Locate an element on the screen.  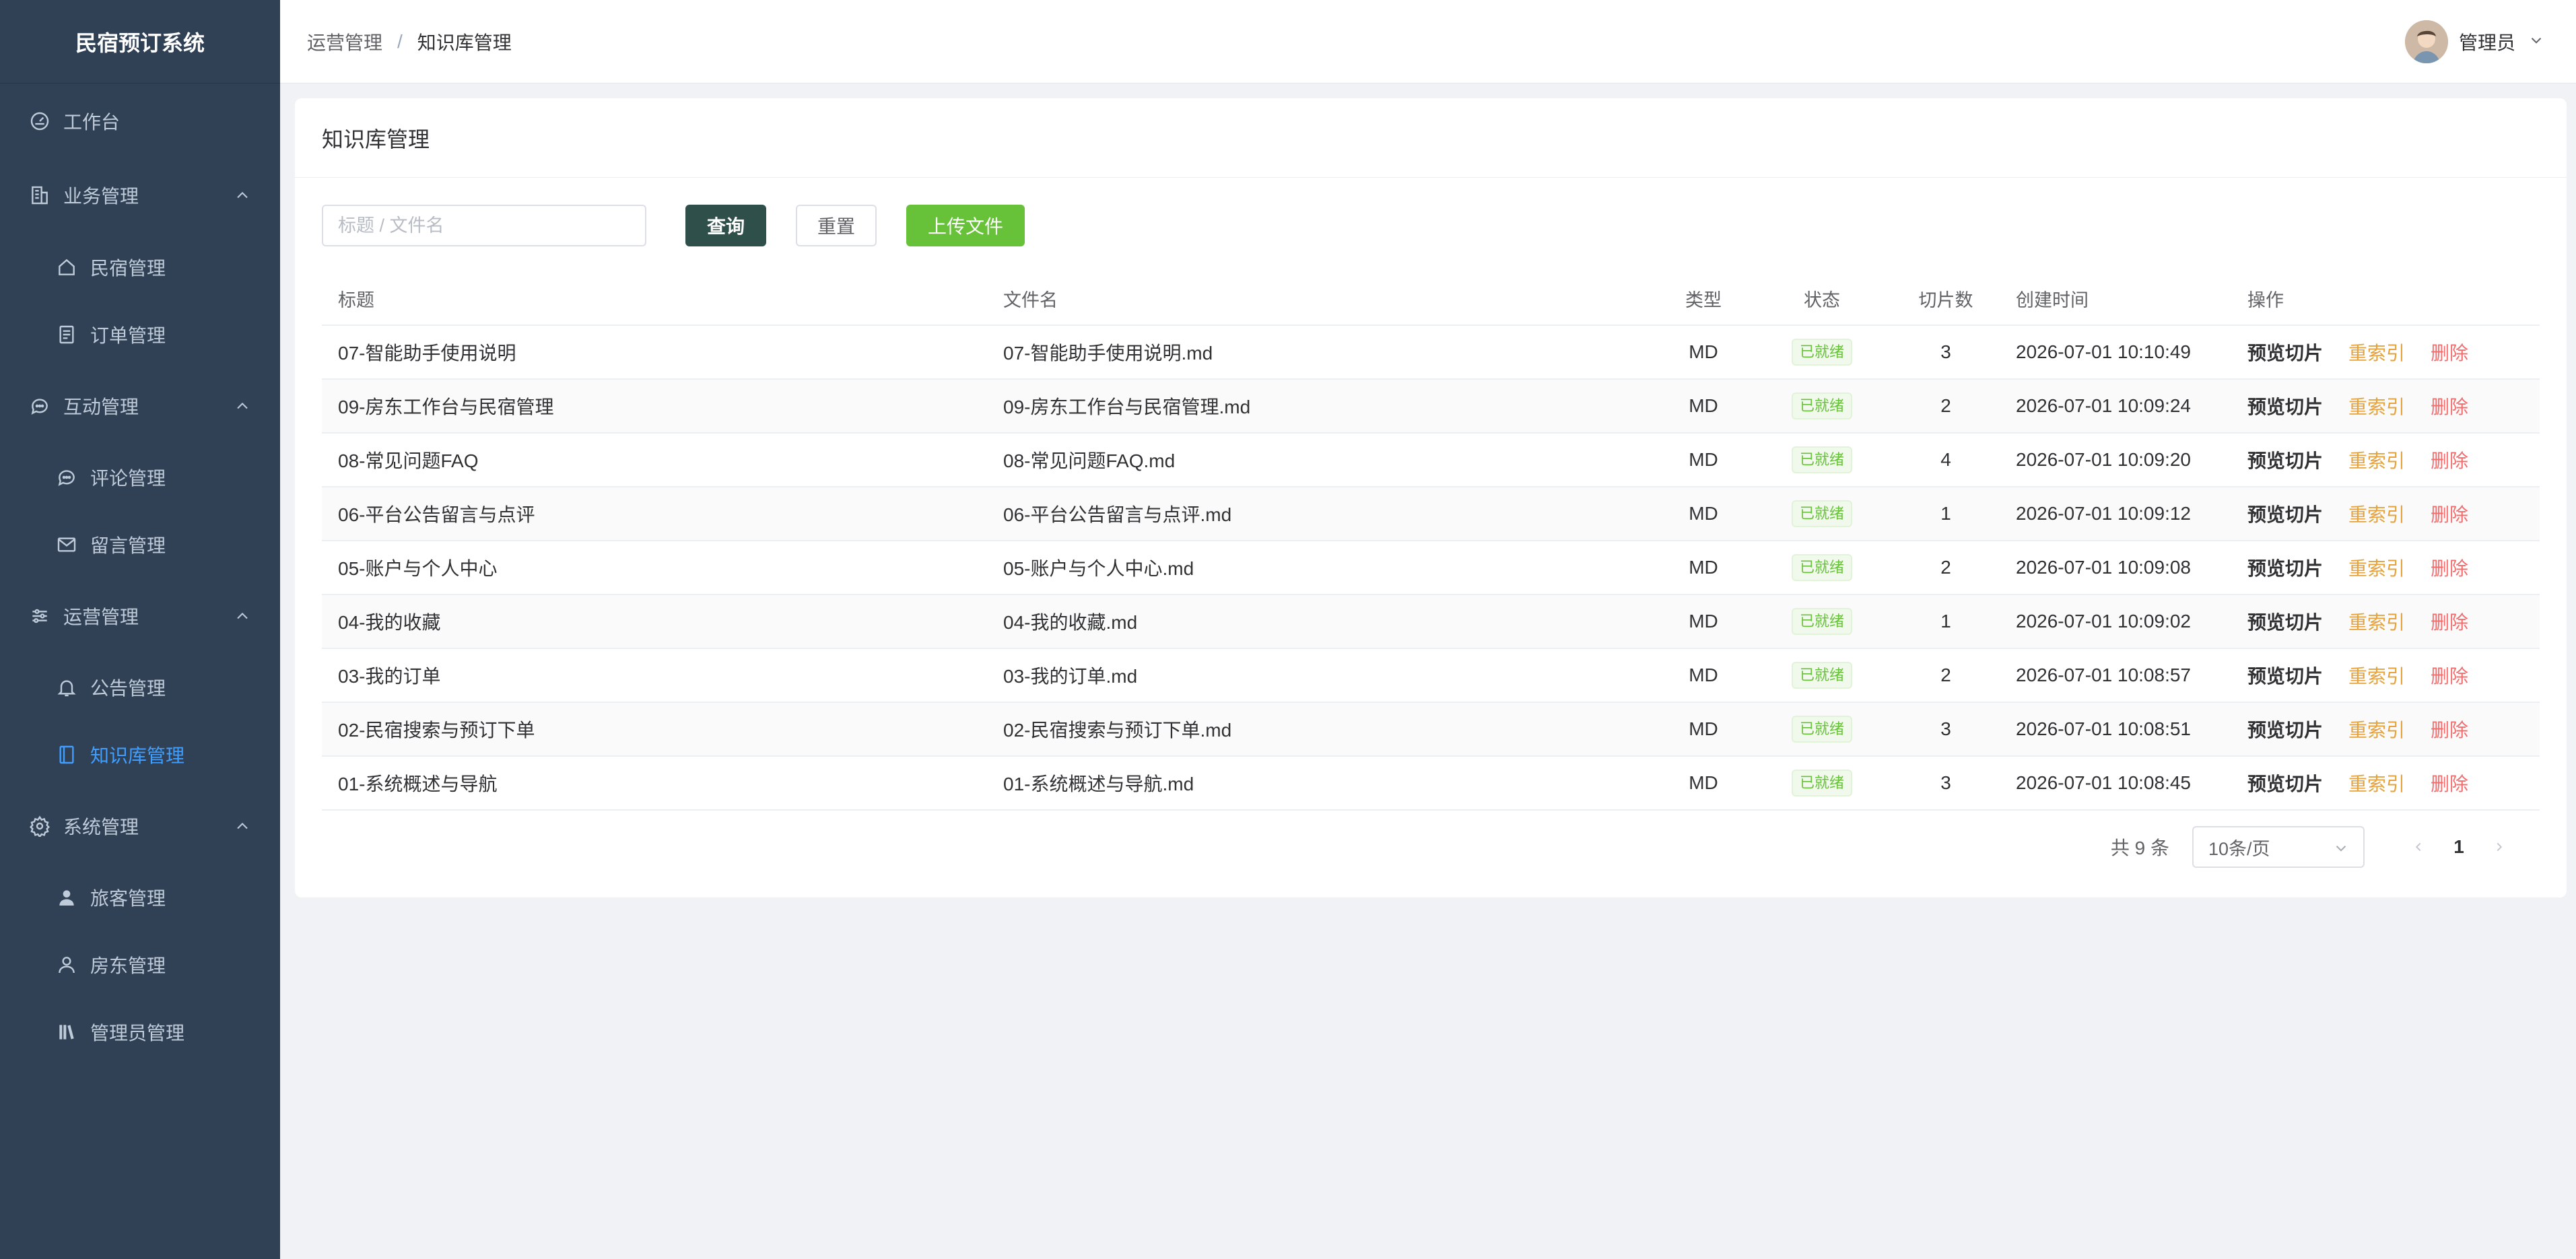
reset-button: 重置 is located at coordinates (836, 225).